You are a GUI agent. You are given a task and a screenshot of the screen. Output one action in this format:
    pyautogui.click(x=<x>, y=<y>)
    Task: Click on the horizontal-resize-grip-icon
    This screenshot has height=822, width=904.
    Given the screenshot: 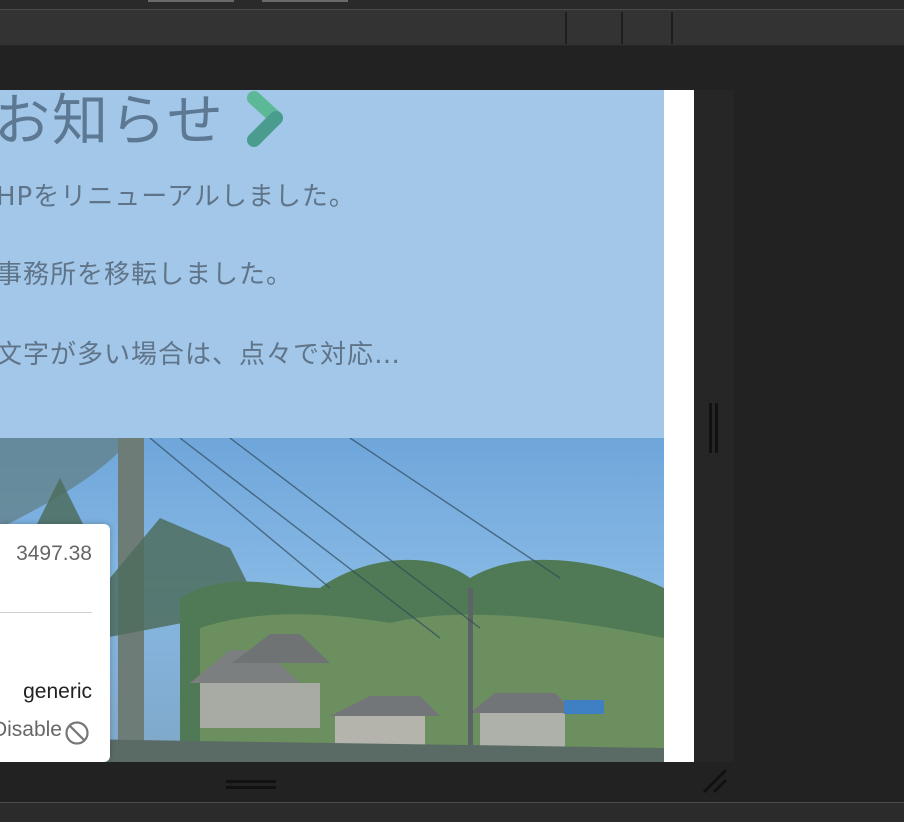 What is the action you would take?
    pyautogui.click(x=251, y=784)
    